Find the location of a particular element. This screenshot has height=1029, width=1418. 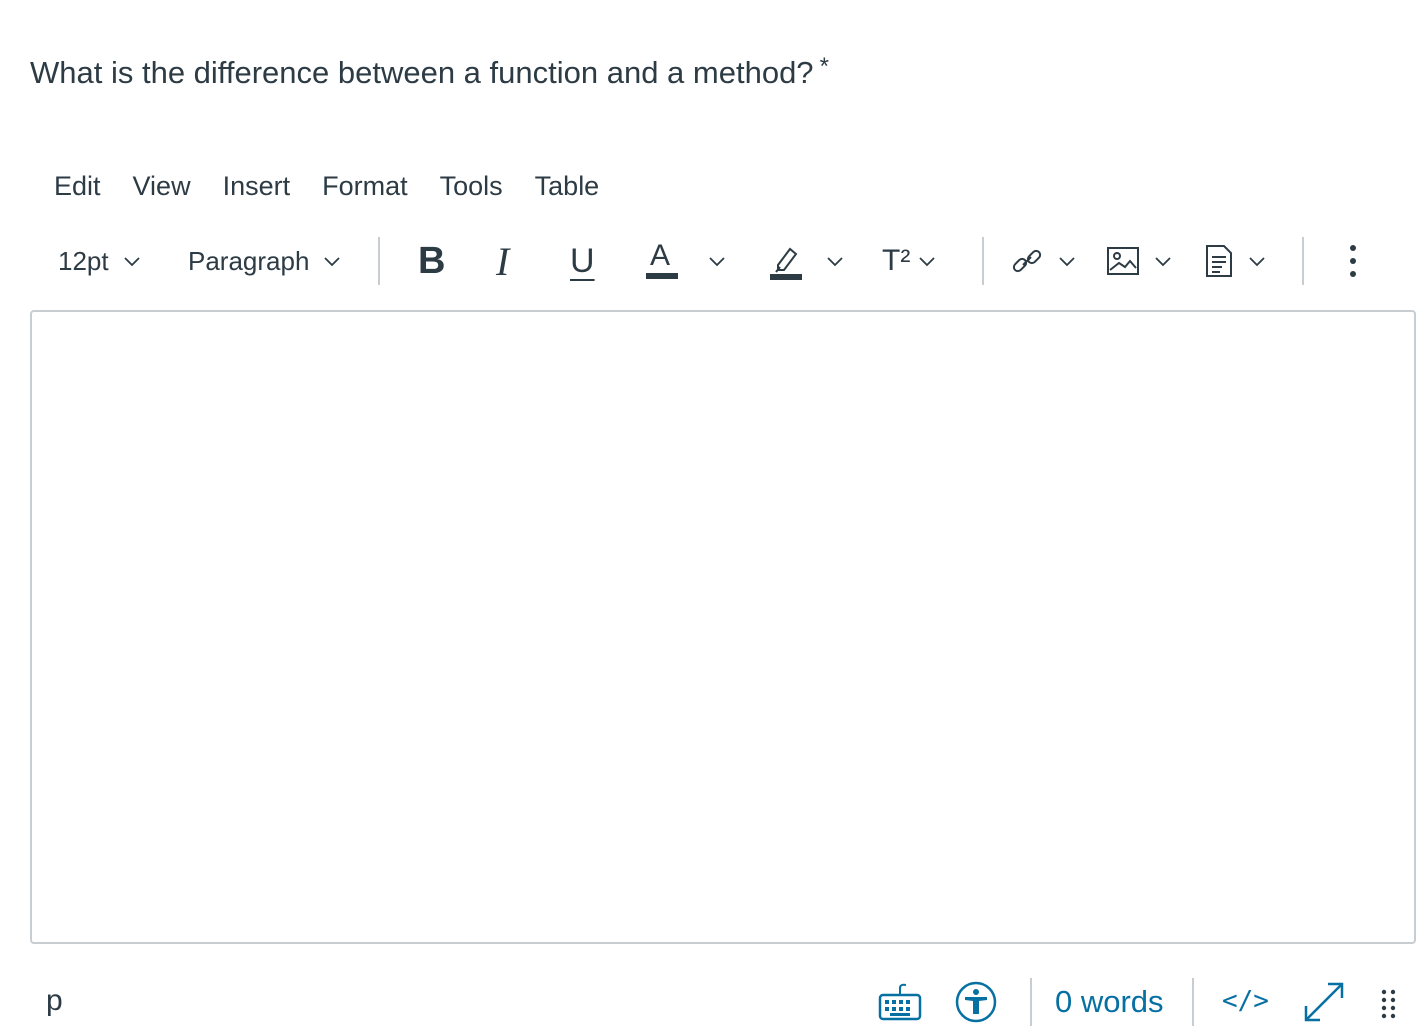

underline-icon: U is located at coordinates (582, 260).